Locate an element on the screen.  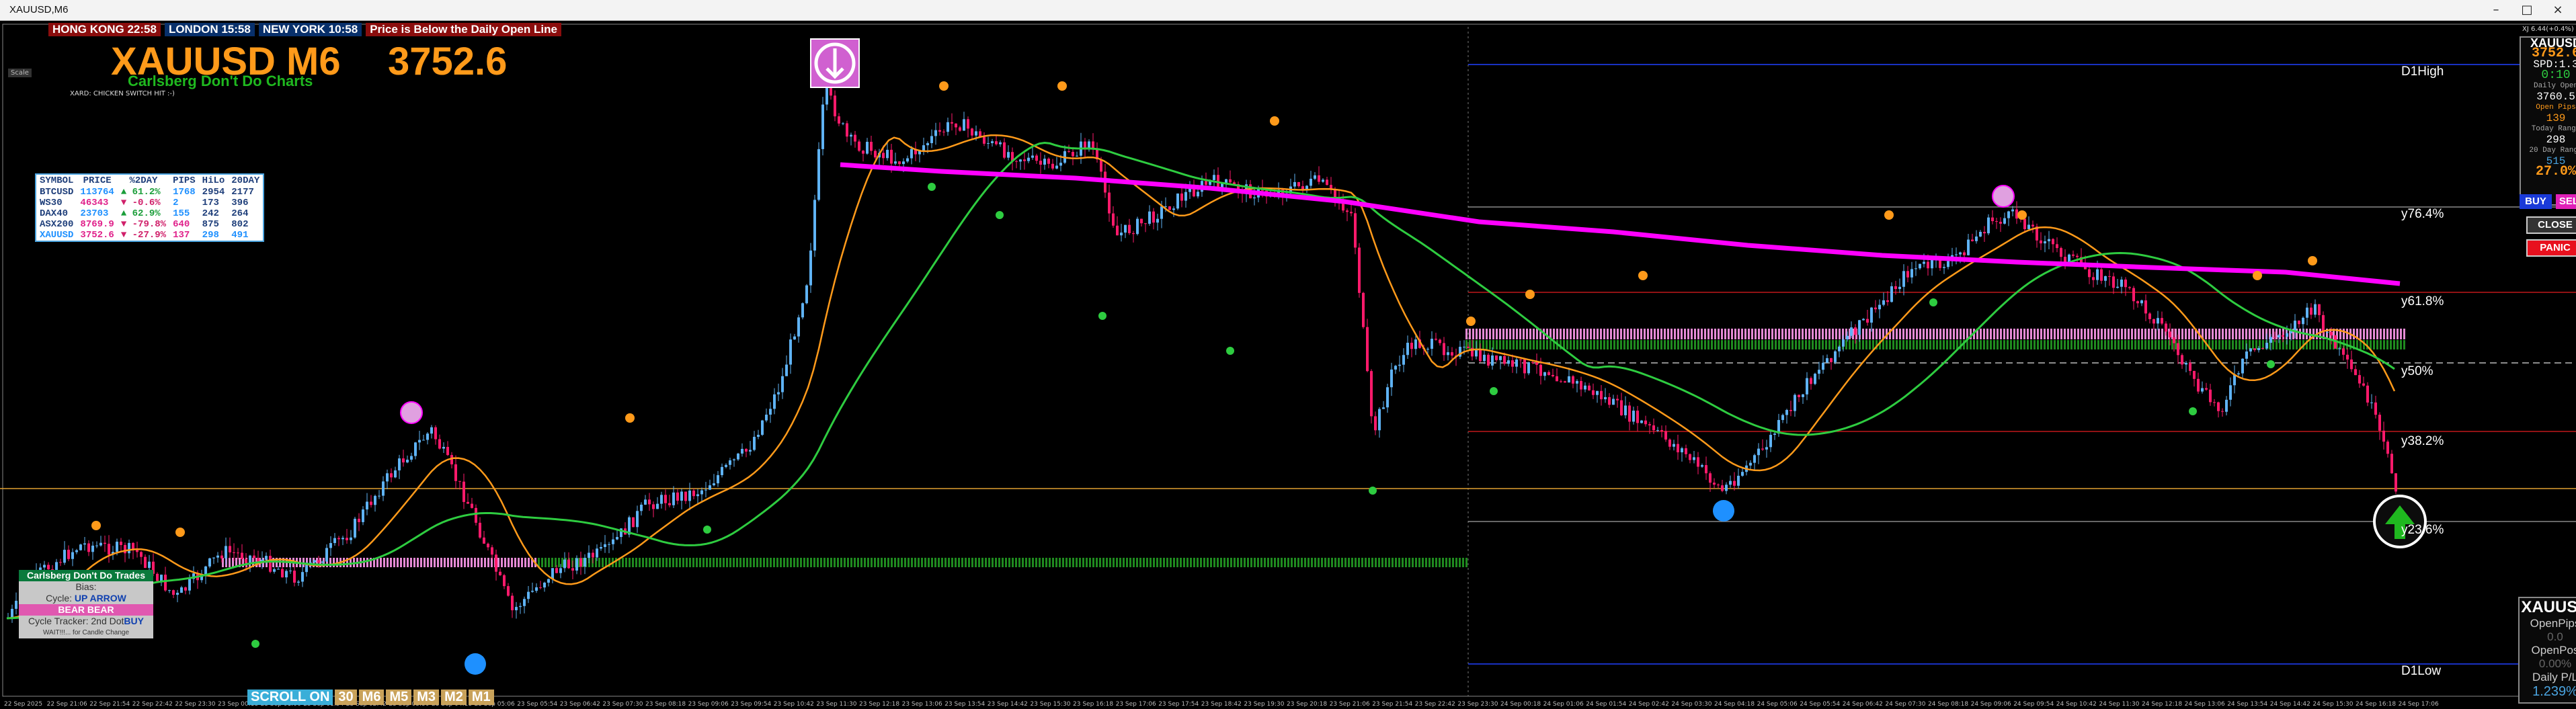
table-row: ASX200 8769.9 ▼ -79.8% 640 875 802 is located at coordinates (150, 224).